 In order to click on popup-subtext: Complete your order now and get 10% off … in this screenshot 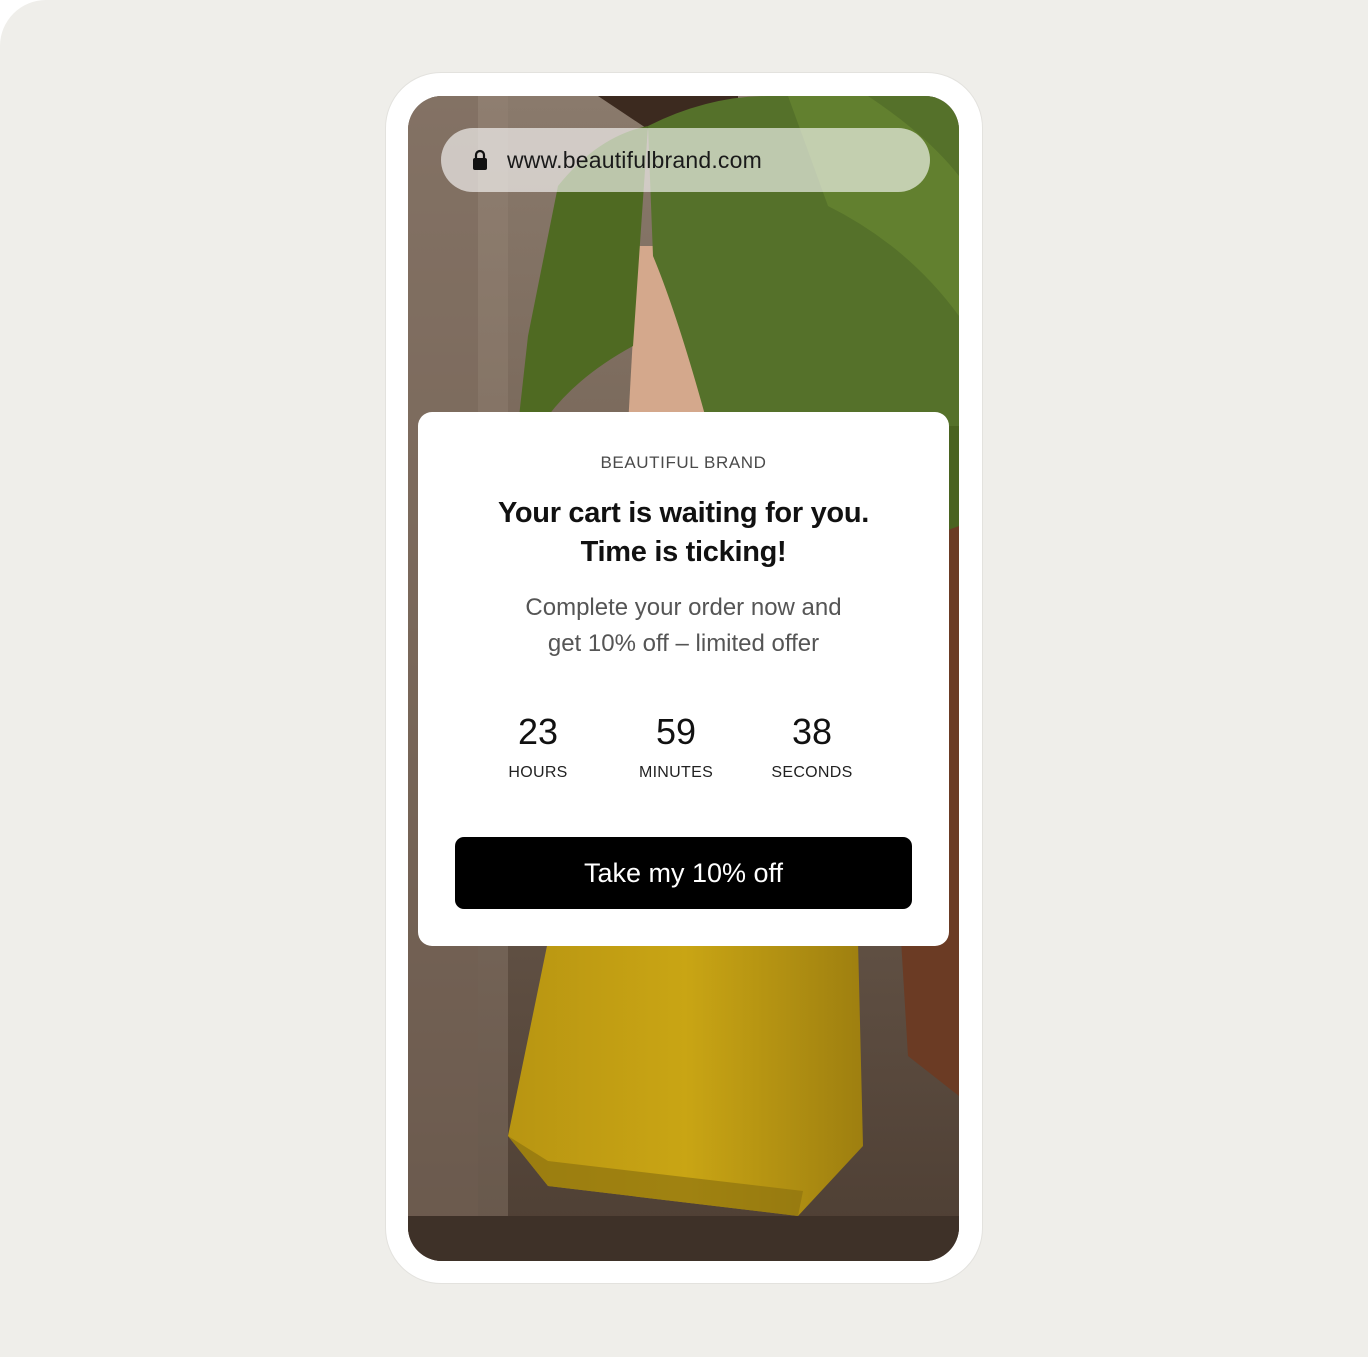, I will do `click(683, 626)`.